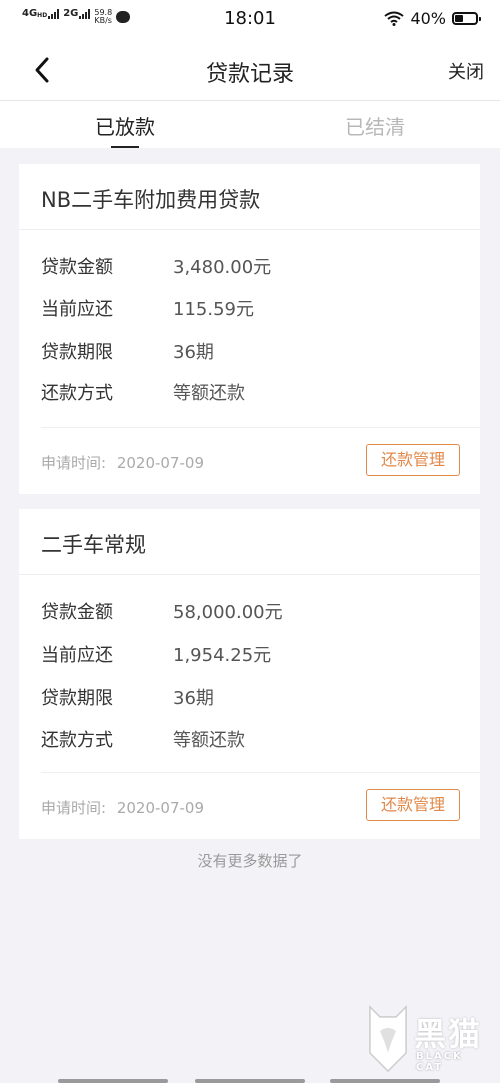 This screenshot has height=1083, width=500. What do you see at coordinates (250, 19) in the screenshot?
I see `status-bar: 4G HD 2G 59.8 KB/s 18:01 40%` at bounding box center [250, 19].